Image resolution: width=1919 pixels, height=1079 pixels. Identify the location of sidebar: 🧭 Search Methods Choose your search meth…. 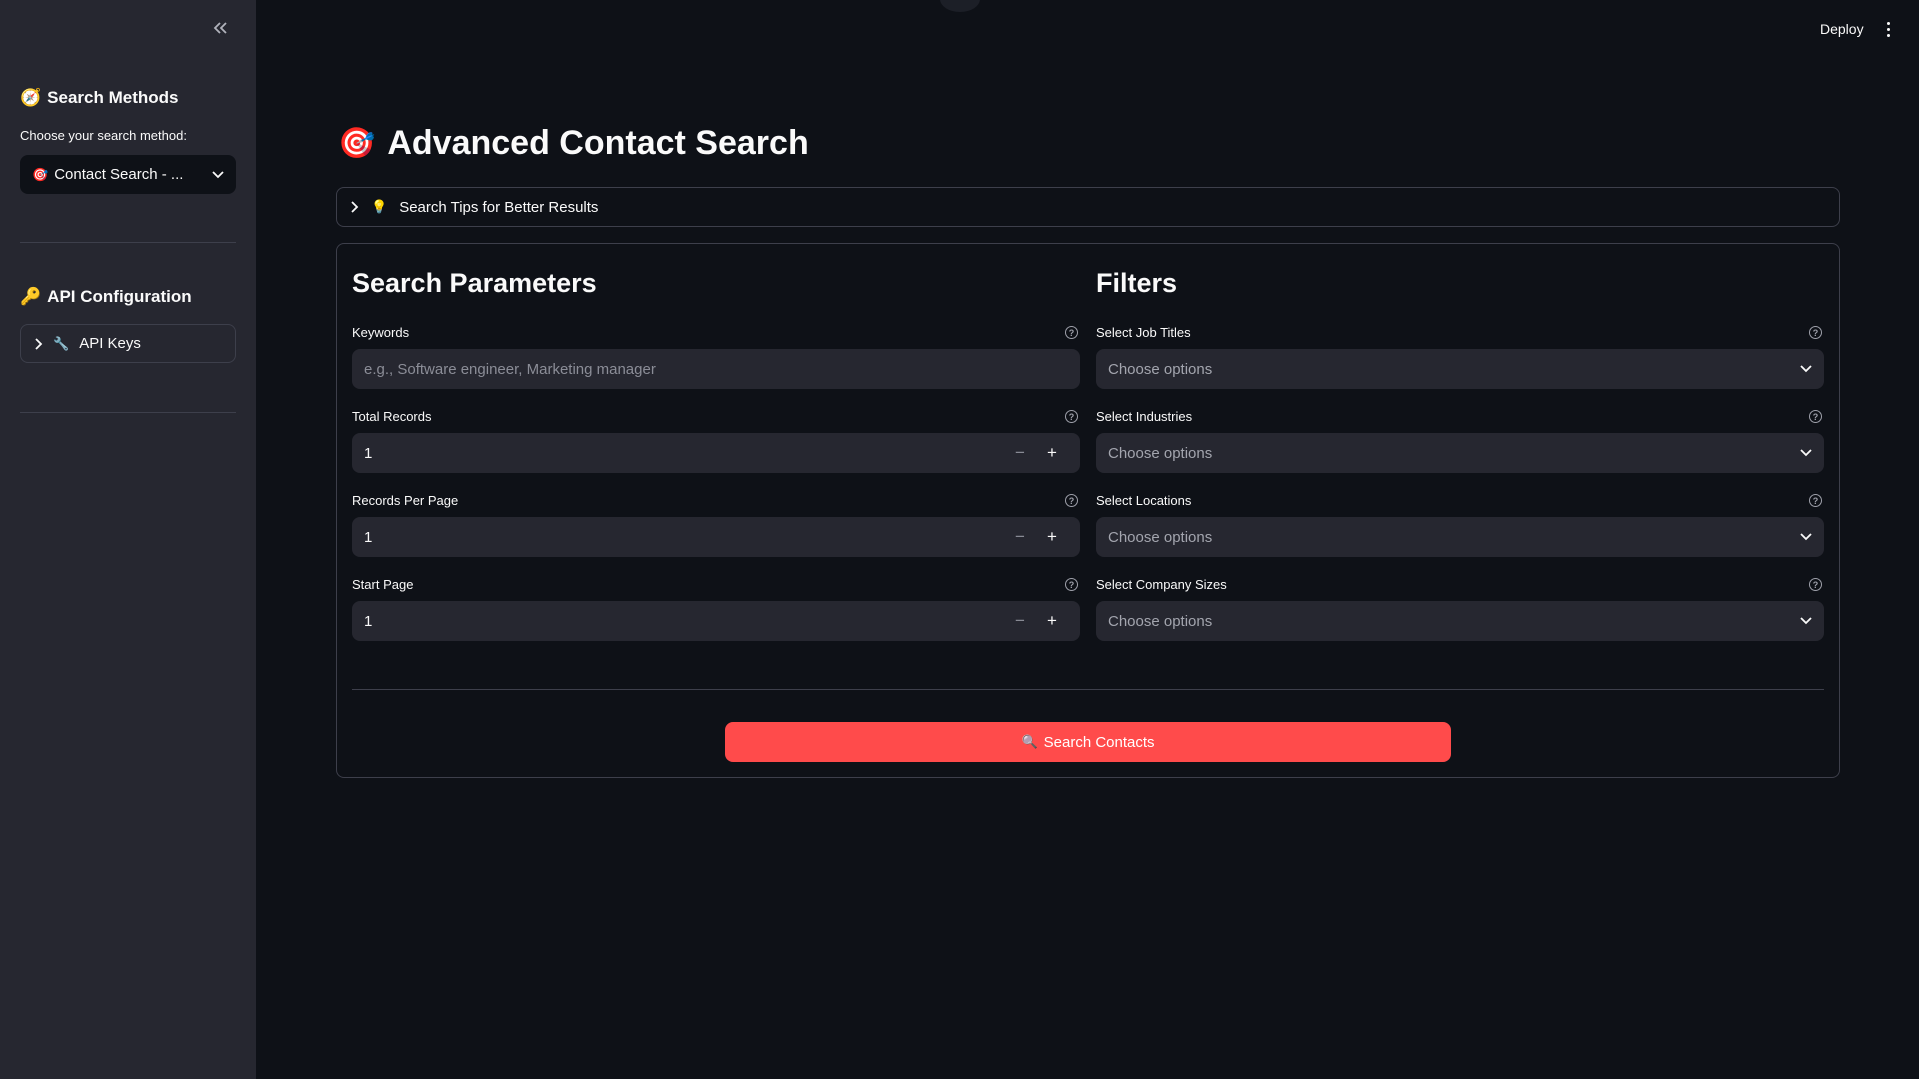
(128, 539).